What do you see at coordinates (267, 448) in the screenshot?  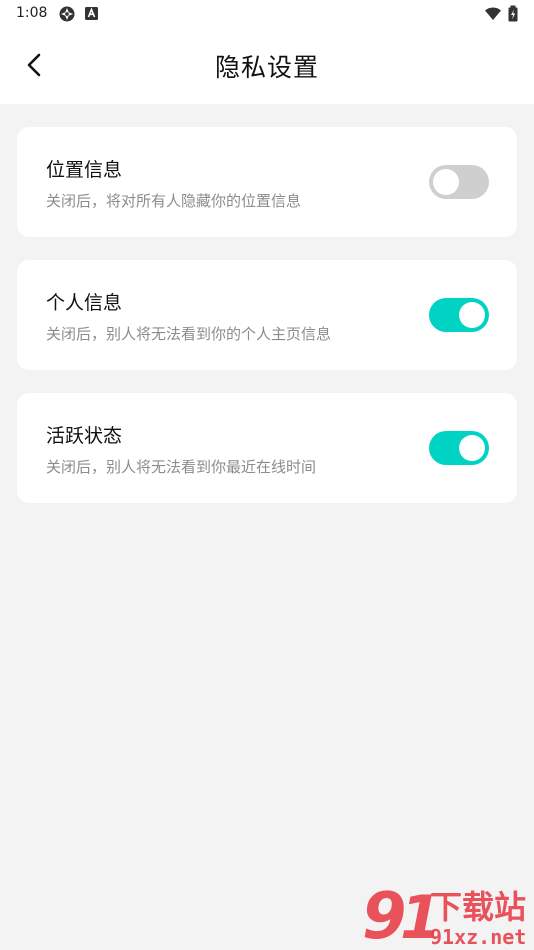 I see `setting-card-activity-status: 活跃状态 关闭后，别人将无法看到你最近在线时间` at bounding box center [267, 448].